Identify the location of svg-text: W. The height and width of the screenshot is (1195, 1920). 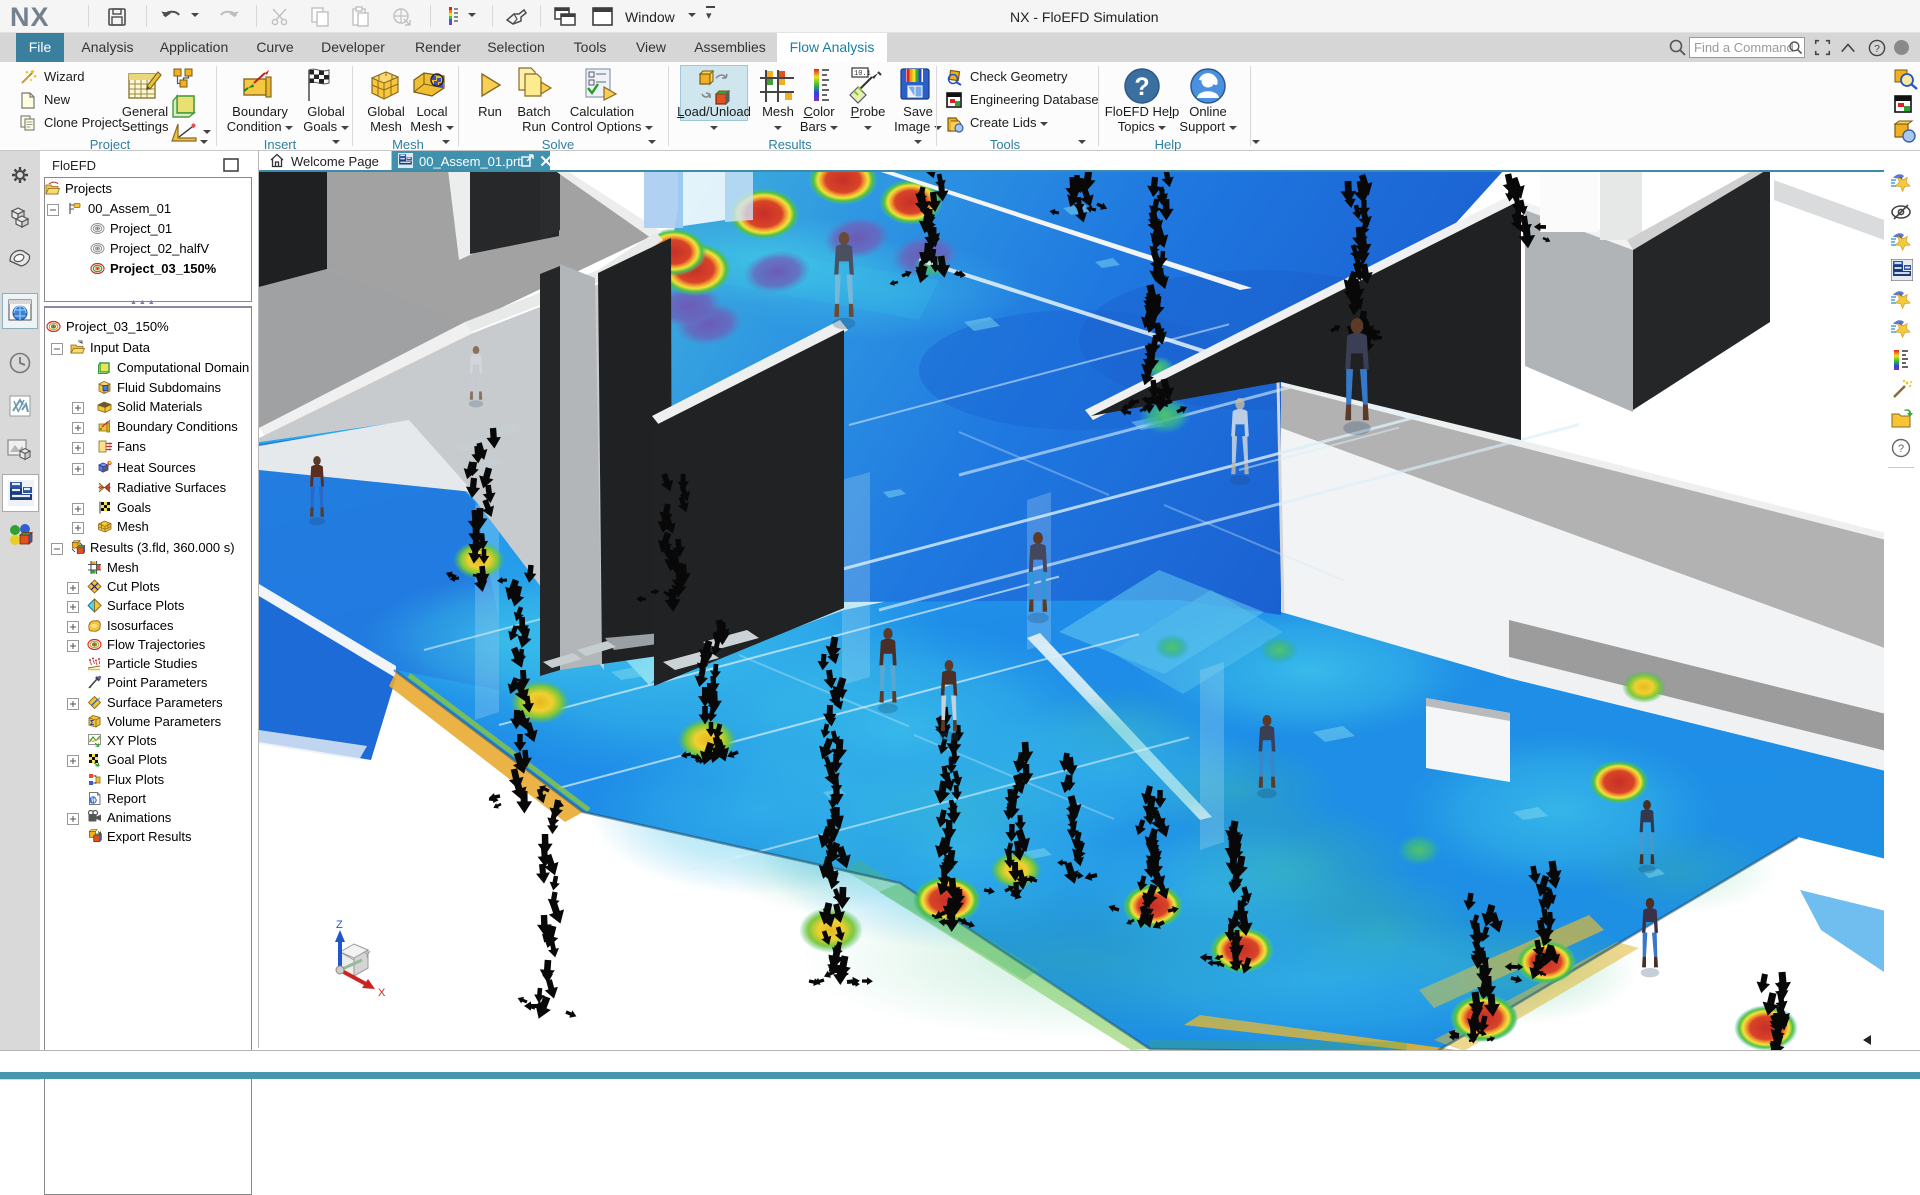
(94, 801).